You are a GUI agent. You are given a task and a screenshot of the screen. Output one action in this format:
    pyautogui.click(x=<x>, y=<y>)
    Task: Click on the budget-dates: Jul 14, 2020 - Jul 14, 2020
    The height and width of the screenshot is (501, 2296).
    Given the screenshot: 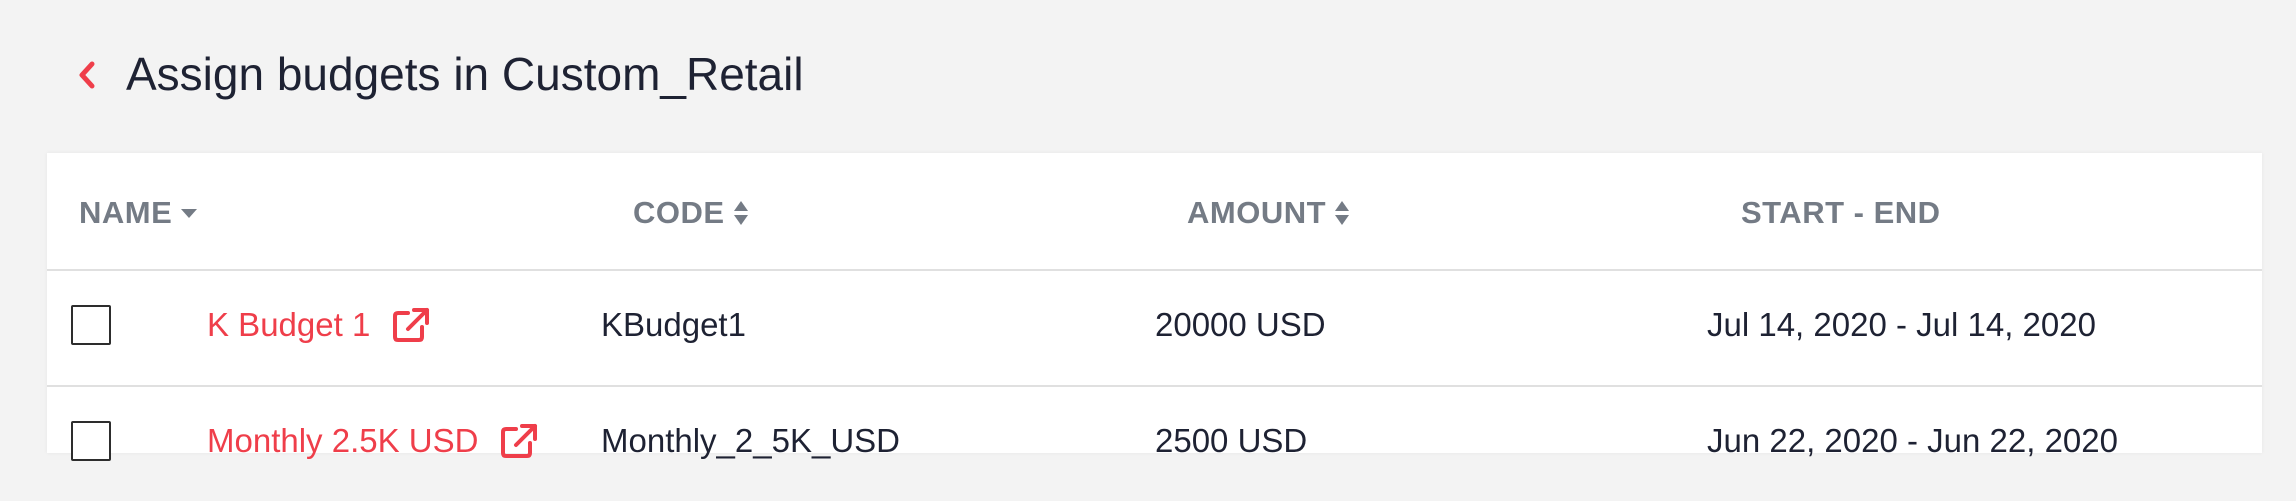 What is the action you would take?
    pyautogui.click(x=1901, y=324)
    